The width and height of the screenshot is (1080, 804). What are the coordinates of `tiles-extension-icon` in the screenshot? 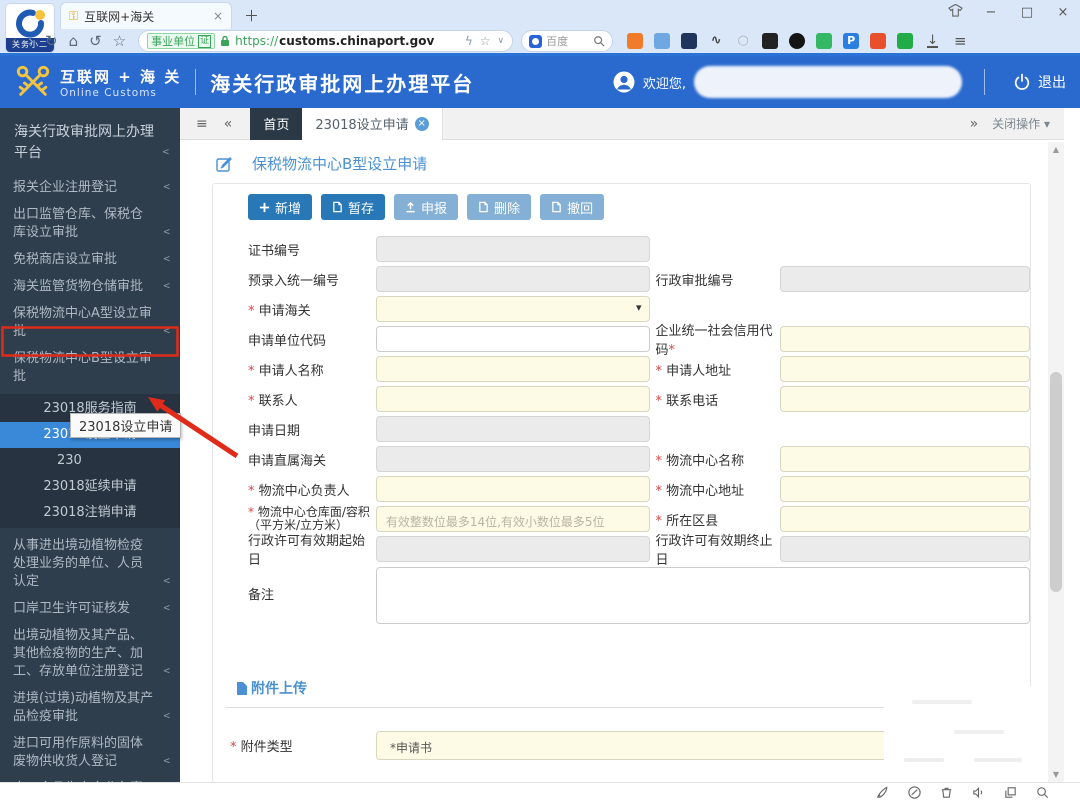 It's located at (689, 41).